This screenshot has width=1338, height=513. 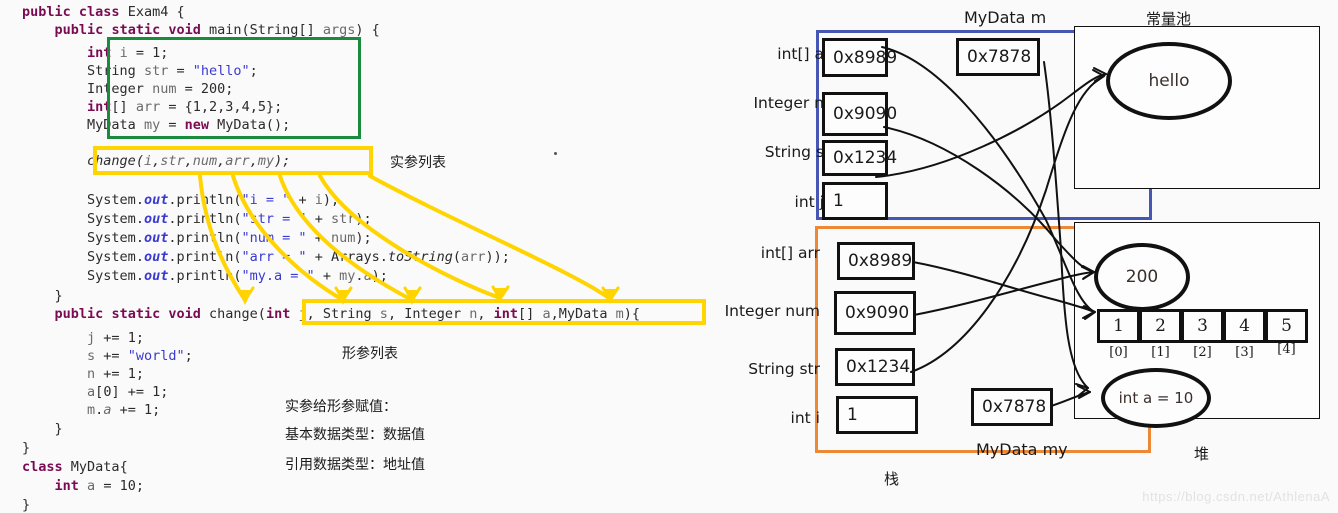 I want to click on code-line-23: class MyData{, so click(x=75, y=467).